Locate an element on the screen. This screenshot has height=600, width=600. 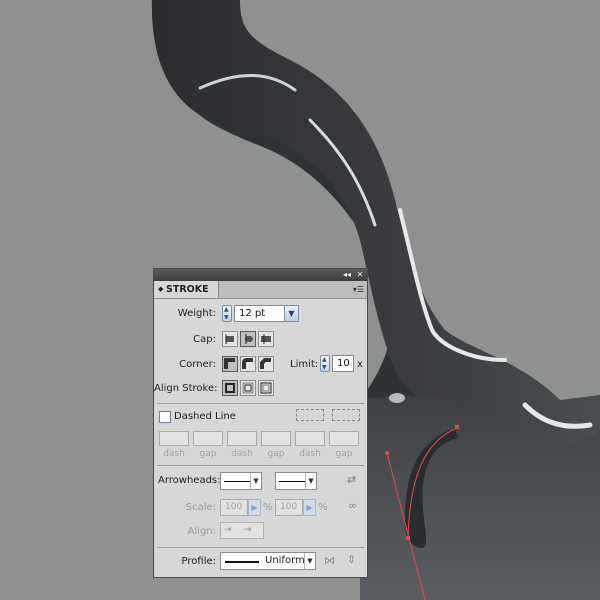
swap-arrows-icon: ⇄ is located at coordinates (351, 479).